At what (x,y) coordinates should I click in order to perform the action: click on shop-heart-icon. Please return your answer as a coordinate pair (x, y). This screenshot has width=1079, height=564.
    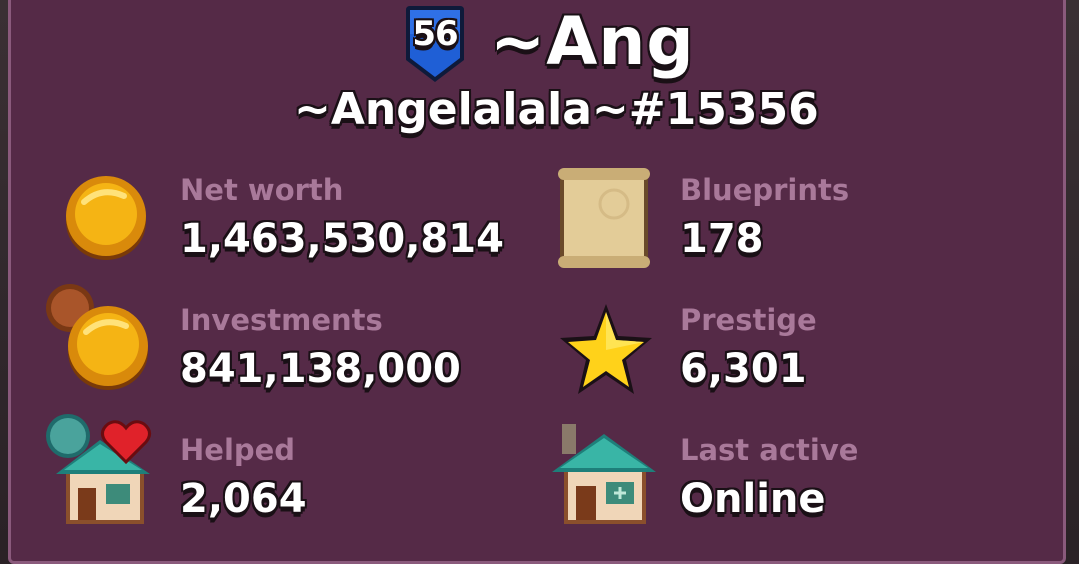
    Looking at the image, I should click on (98, 469).